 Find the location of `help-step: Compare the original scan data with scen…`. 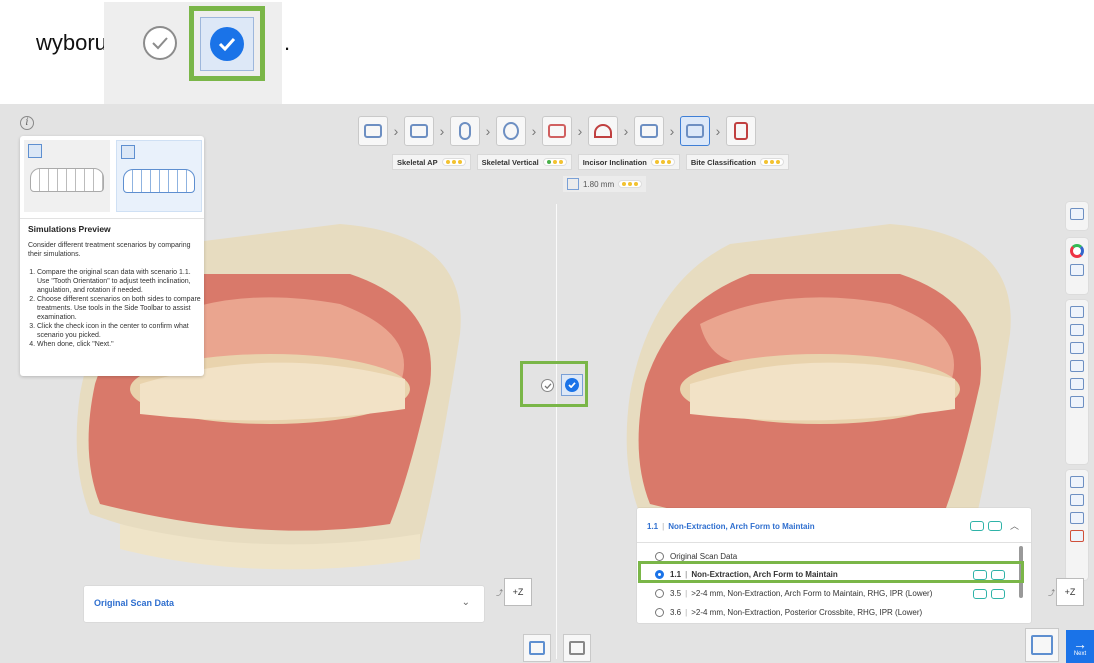

help-step: Compare the original scan data with scen… is located at coordinates (120, 281).